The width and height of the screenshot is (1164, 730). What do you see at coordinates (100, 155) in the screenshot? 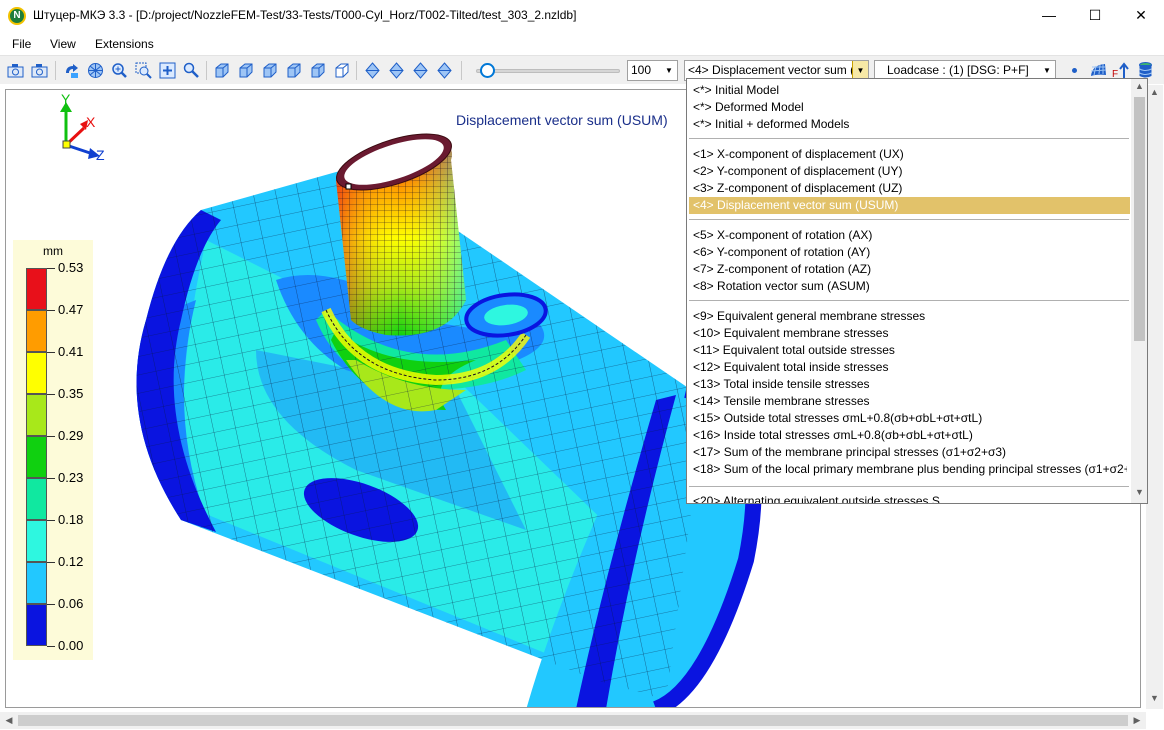
I see `axis-z-label: Z` at bounding box center [100, 155].